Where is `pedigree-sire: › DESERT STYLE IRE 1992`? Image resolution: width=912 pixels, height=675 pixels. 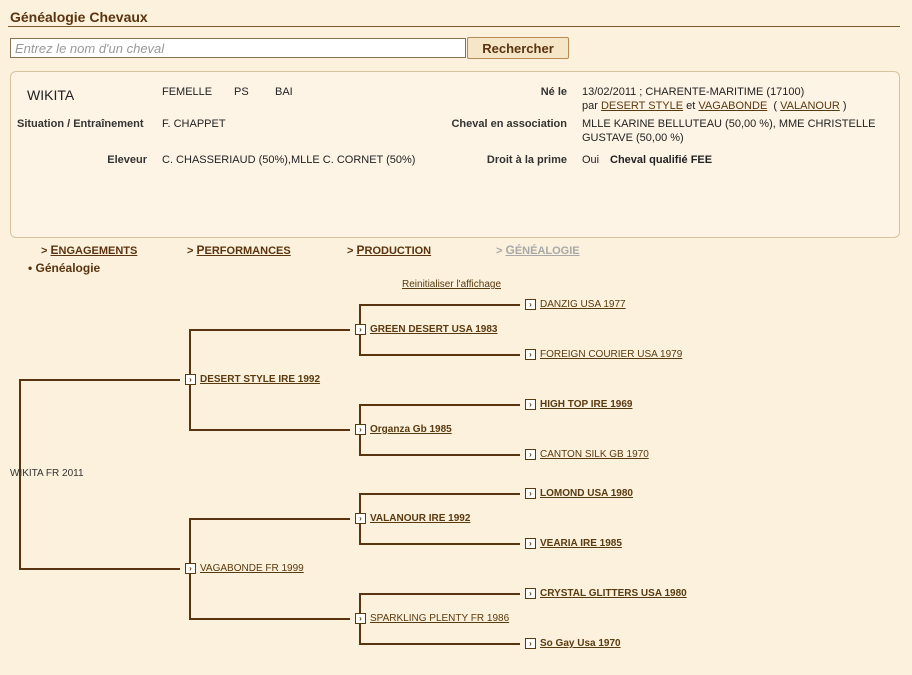
pedigree-sire: › DESERT STYLE IRE 1992 is located at coordinates (252, 379).